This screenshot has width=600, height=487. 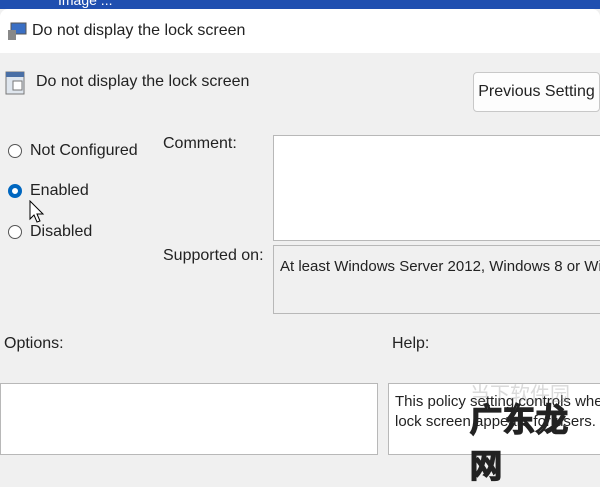 I want to click on policy-title: Do not display the lock screen, so click(x=143, y=81).